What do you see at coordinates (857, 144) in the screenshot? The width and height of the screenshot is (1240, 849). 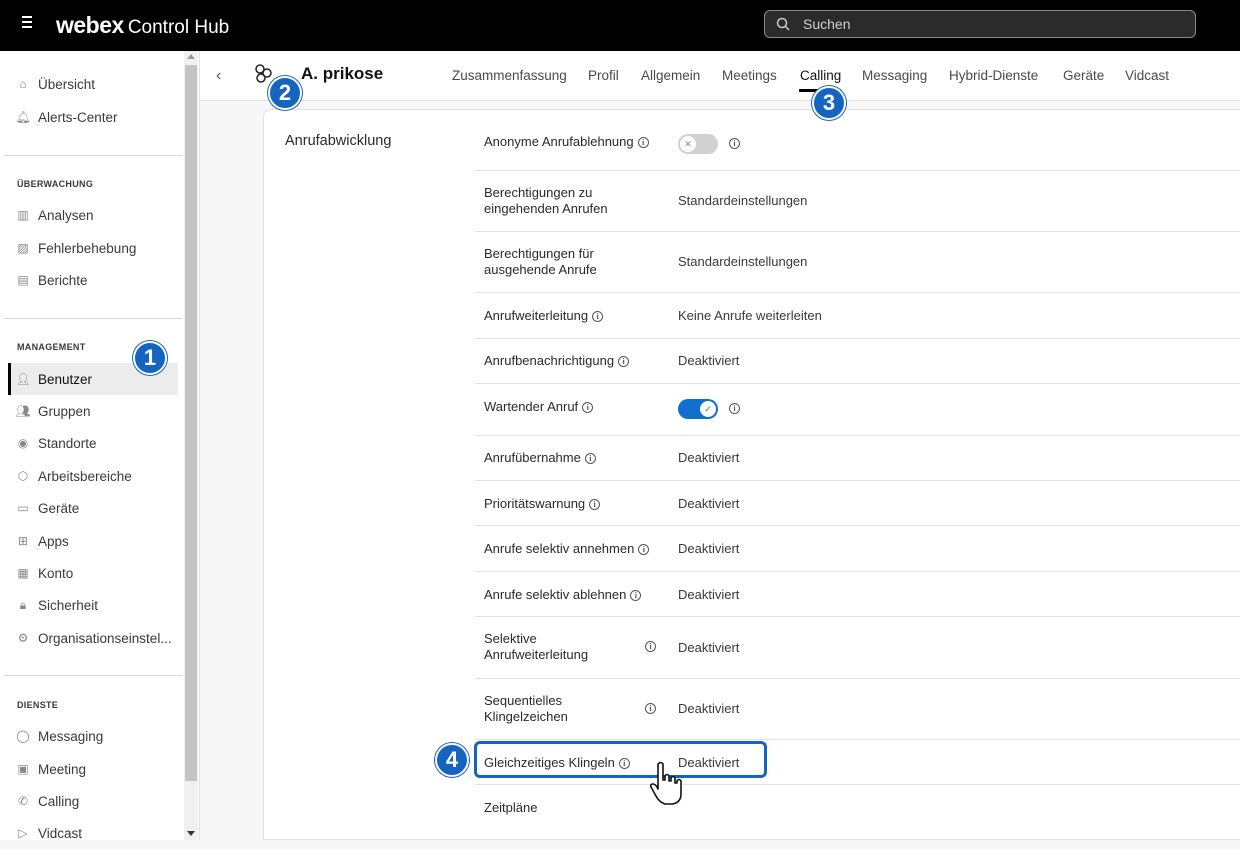 I see `setting-row-anonyme-anrufablehnung: Anonyme Anrufablehnung i ✕ i` at bounding box center [857, 144].